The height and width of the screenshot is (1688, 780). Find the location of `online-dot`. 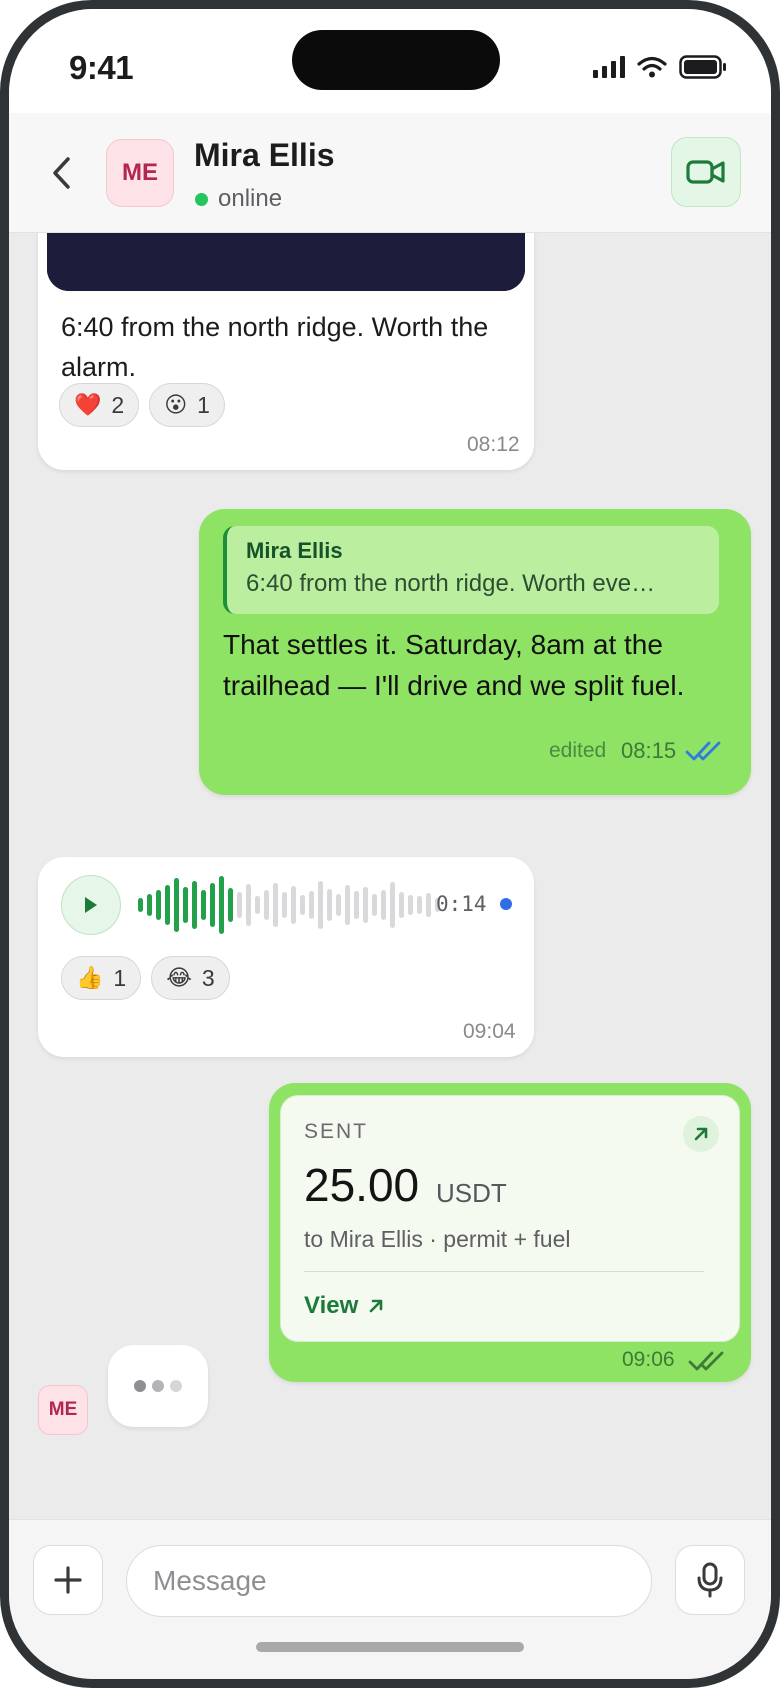

online-dot is located at coordinates (201, 199).